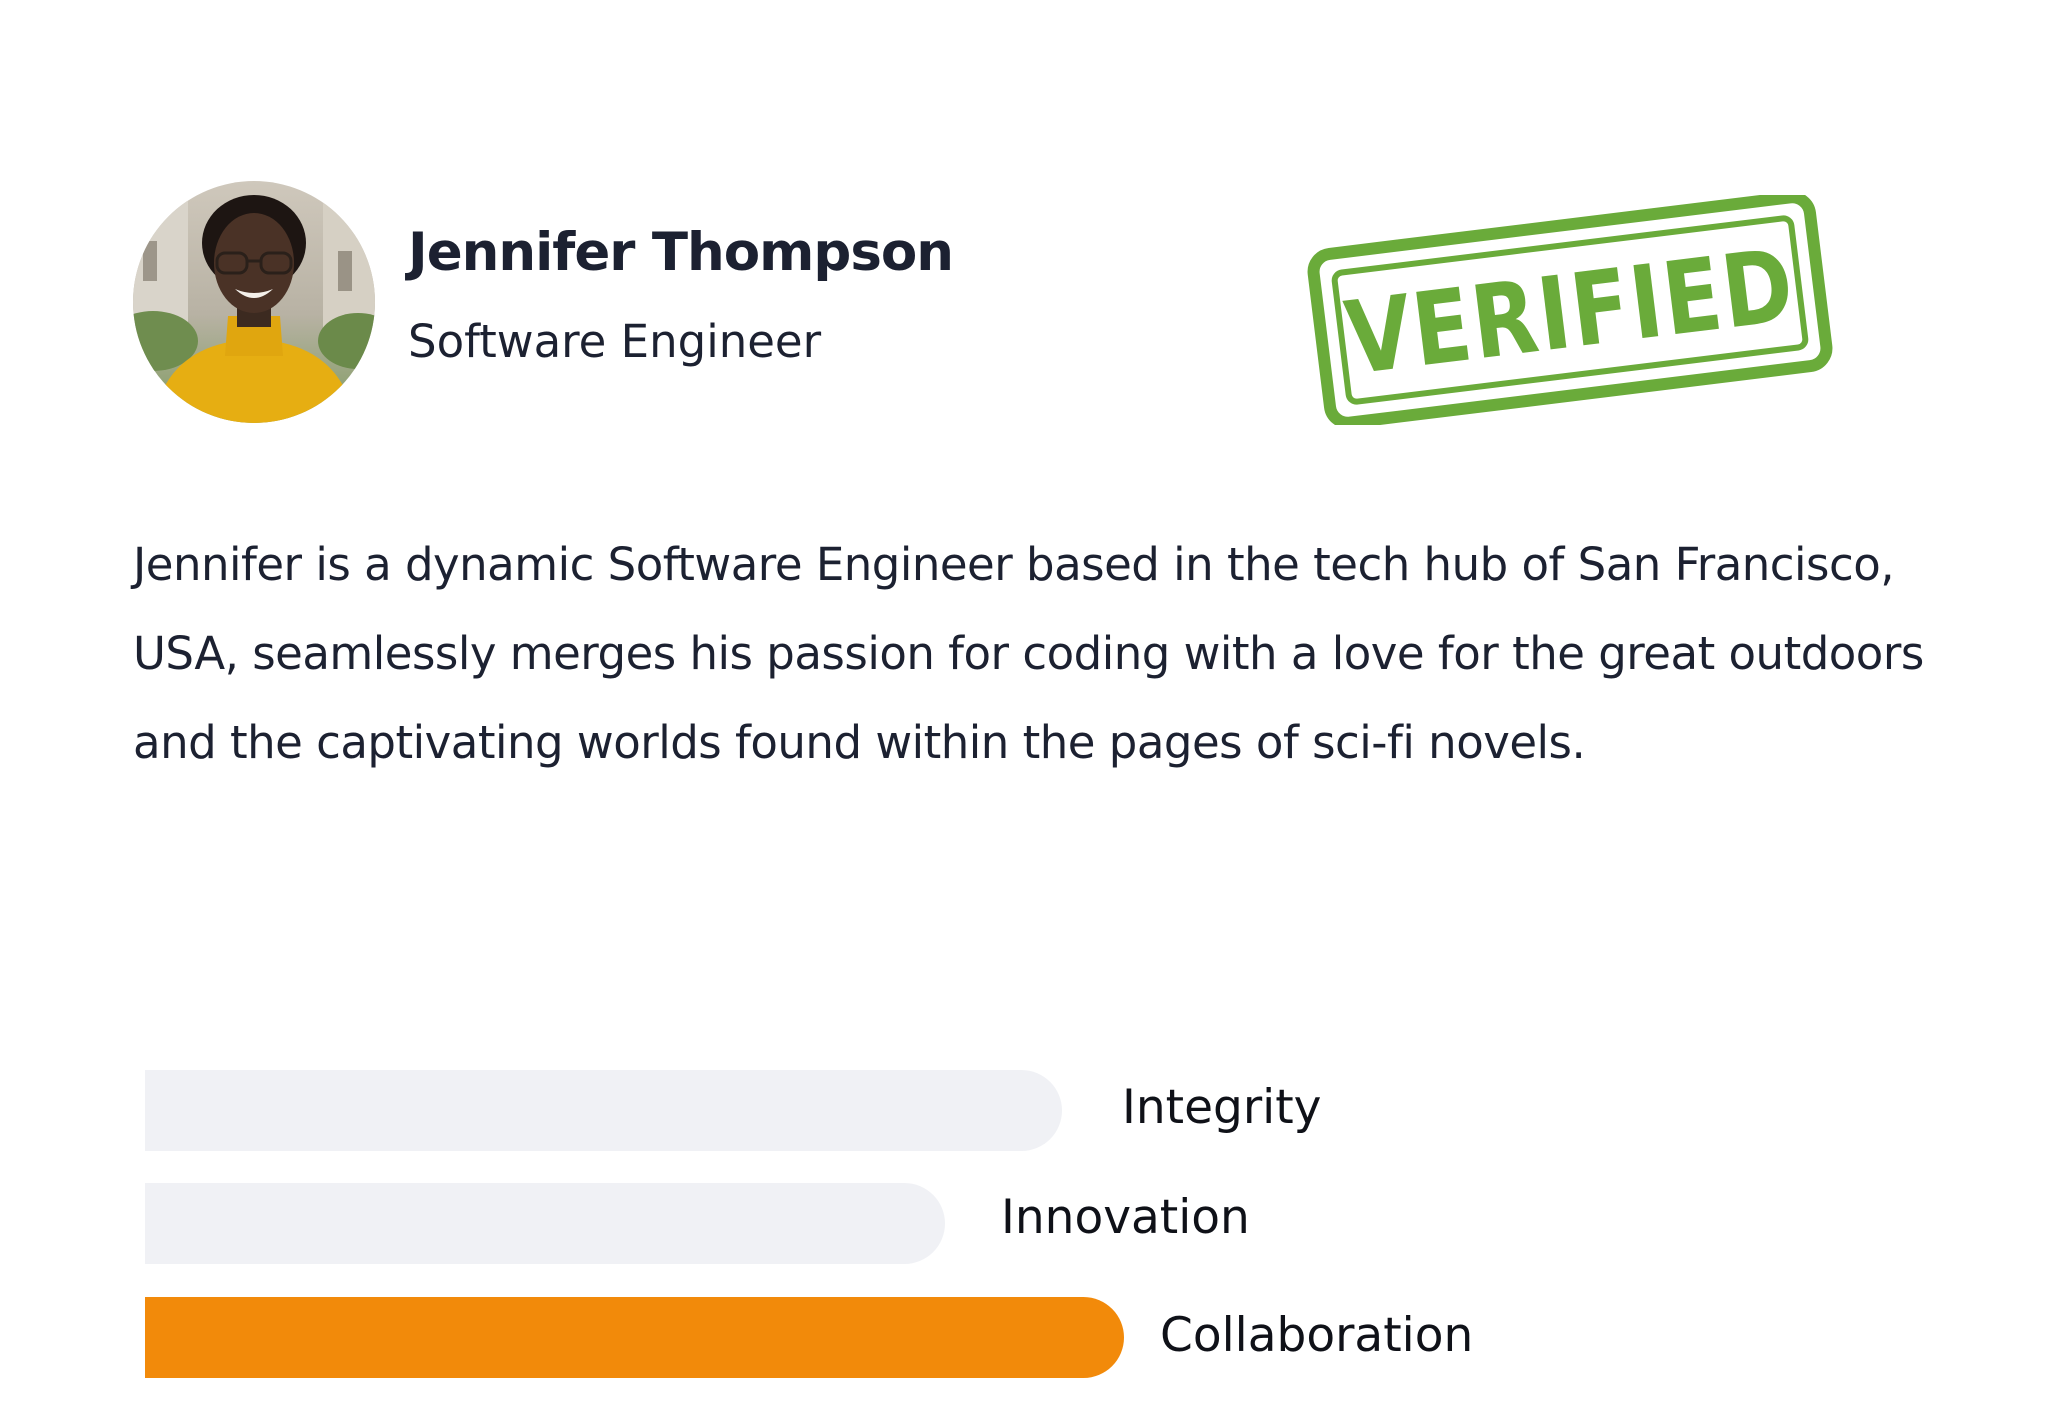 The image size is (2056, 1424). I want to click on avatar, so click(254, 302).